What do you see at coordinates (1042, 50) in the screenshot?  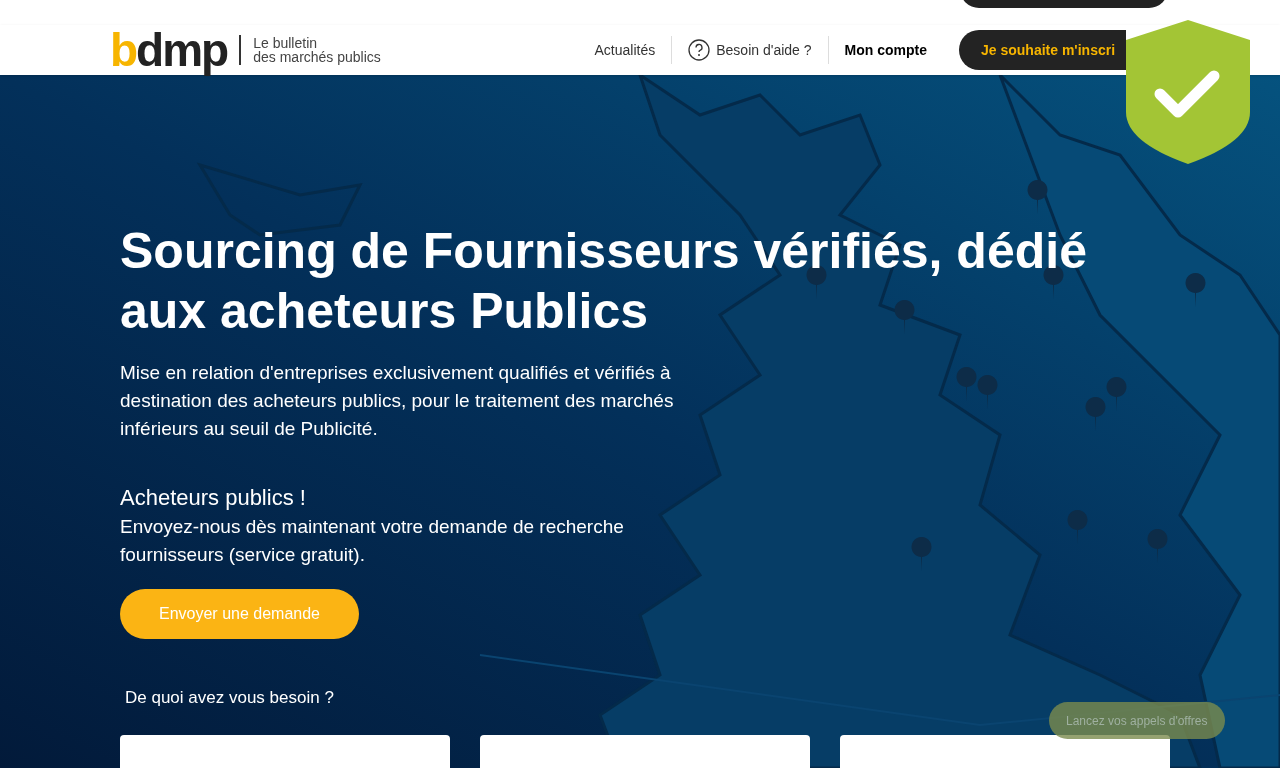 I see `signup-button: Je souhaite m'inscri` at bounding box center [1042, 50].